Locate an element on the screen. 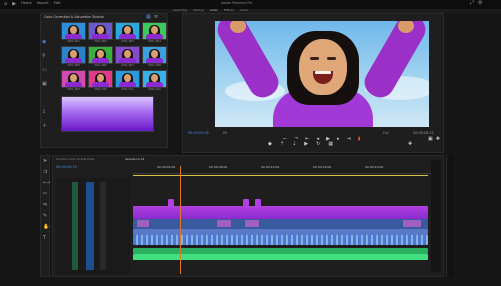 The height and width of the screenshot is (286, 501). track-lock-column is located at coordinates (75, 226).